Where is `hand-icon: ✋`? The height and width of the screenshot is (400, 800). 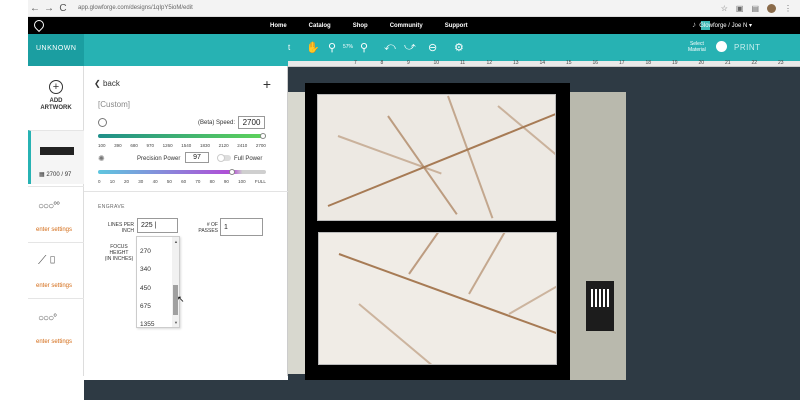
hand-icon: ✋ is located at coordinates (313, 47).